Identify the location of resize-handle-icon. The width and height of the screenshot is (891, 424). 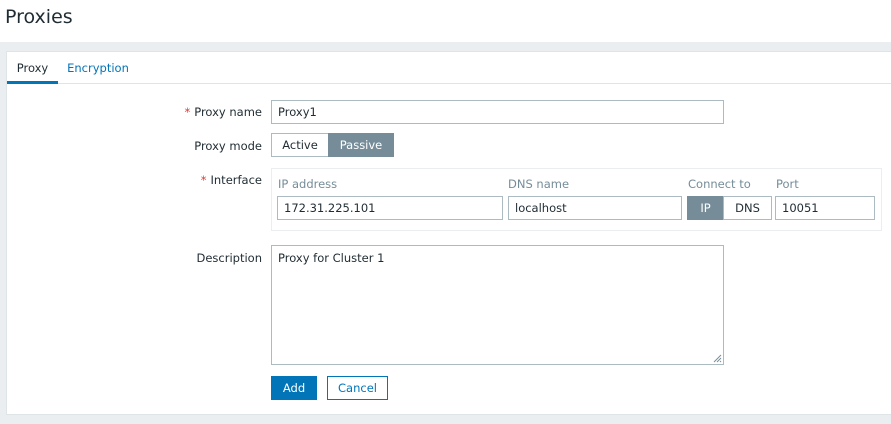
(717, 358).